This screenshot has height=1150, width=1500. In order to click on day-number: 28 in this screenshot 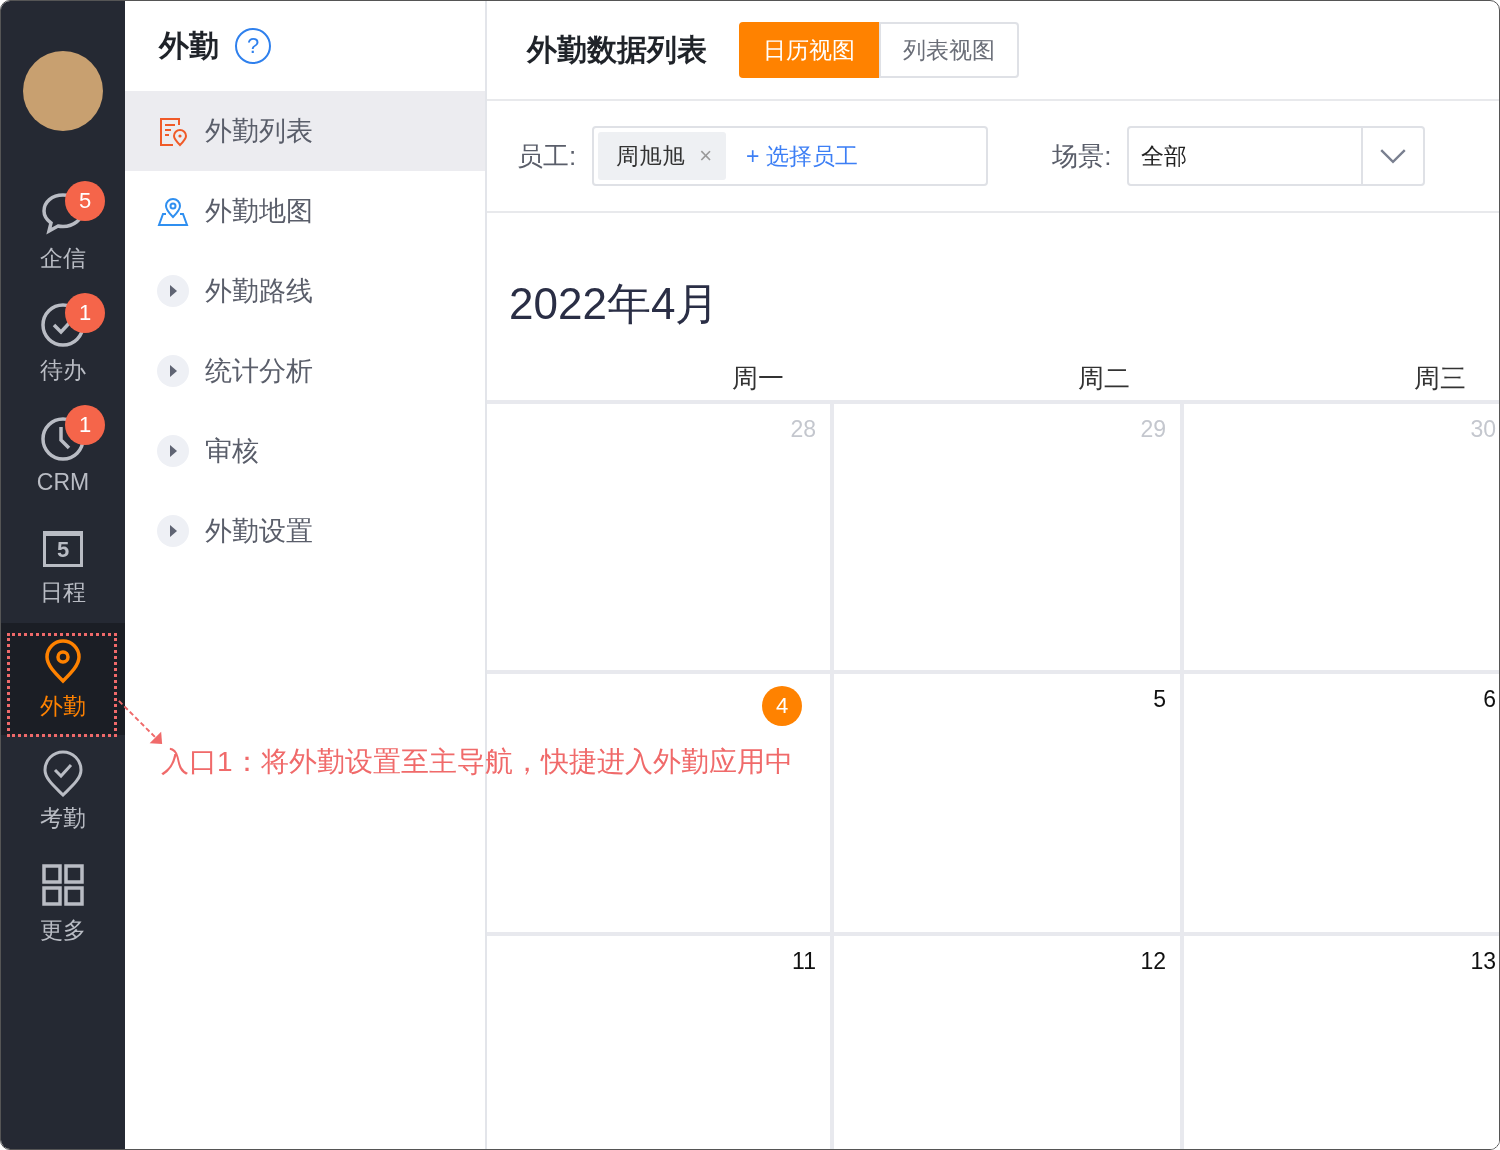, I will do `click(803, 429)`.